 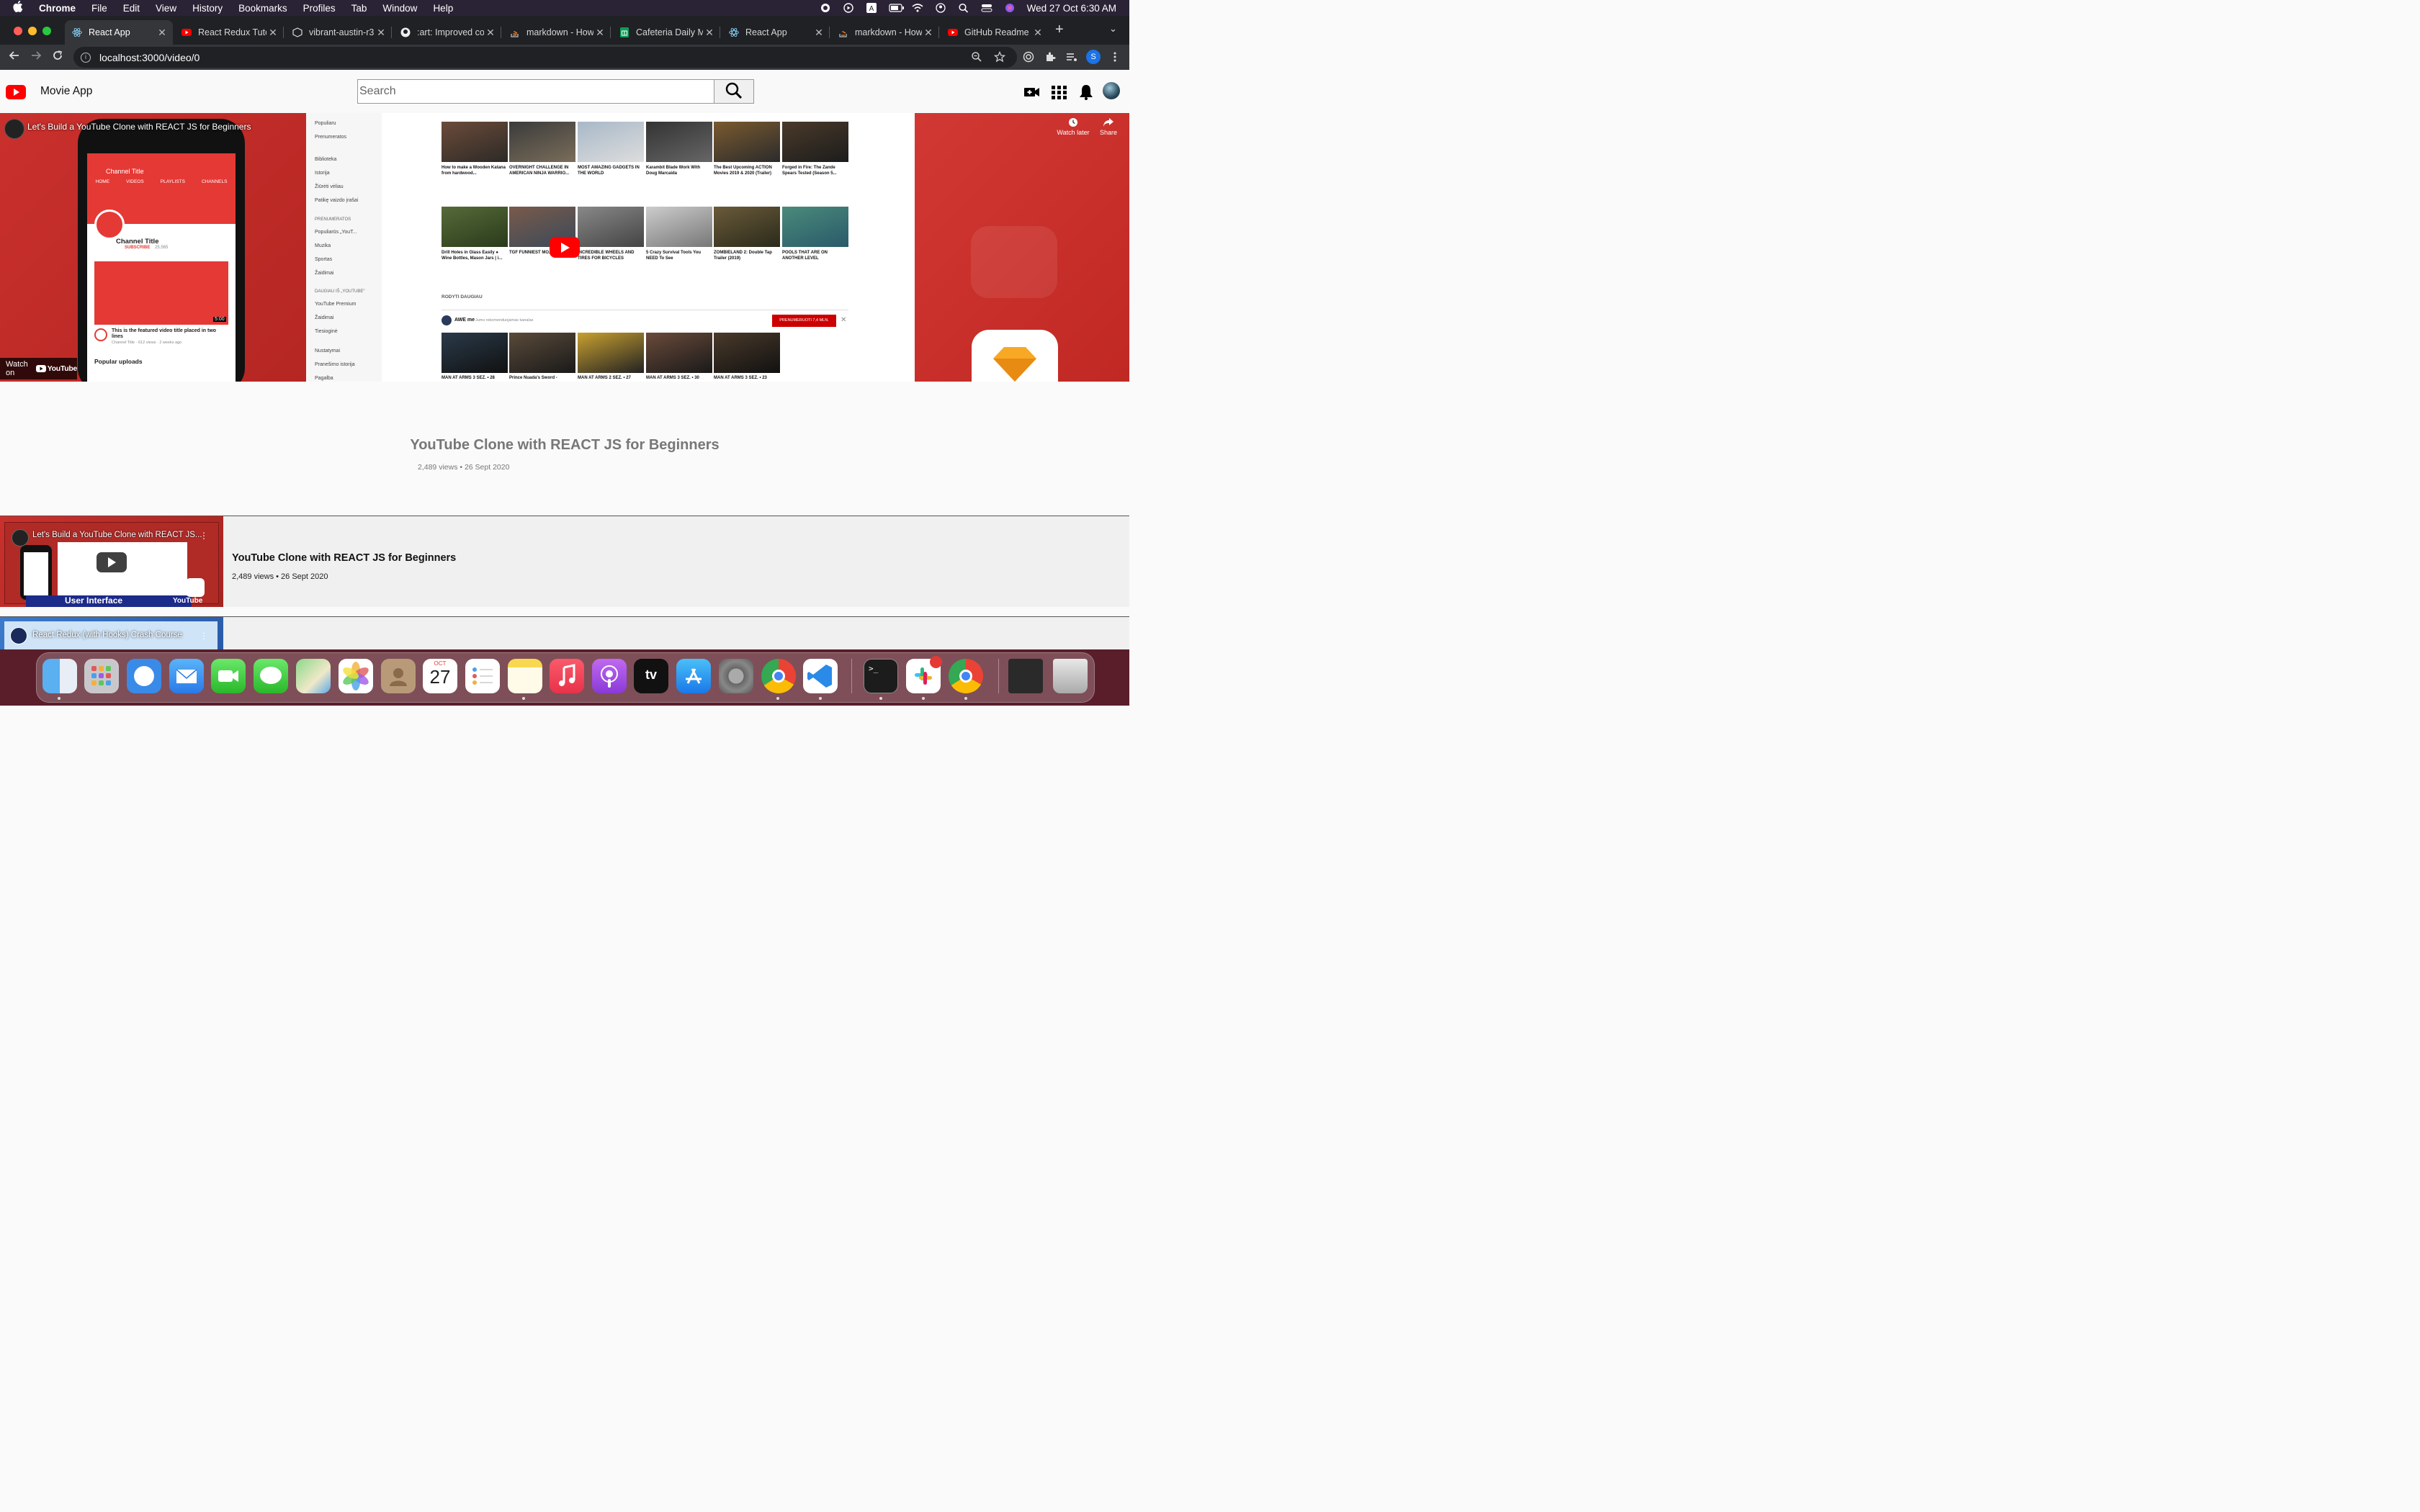 I want to click on menu-edit: Edit, so click(x=131, y=8).